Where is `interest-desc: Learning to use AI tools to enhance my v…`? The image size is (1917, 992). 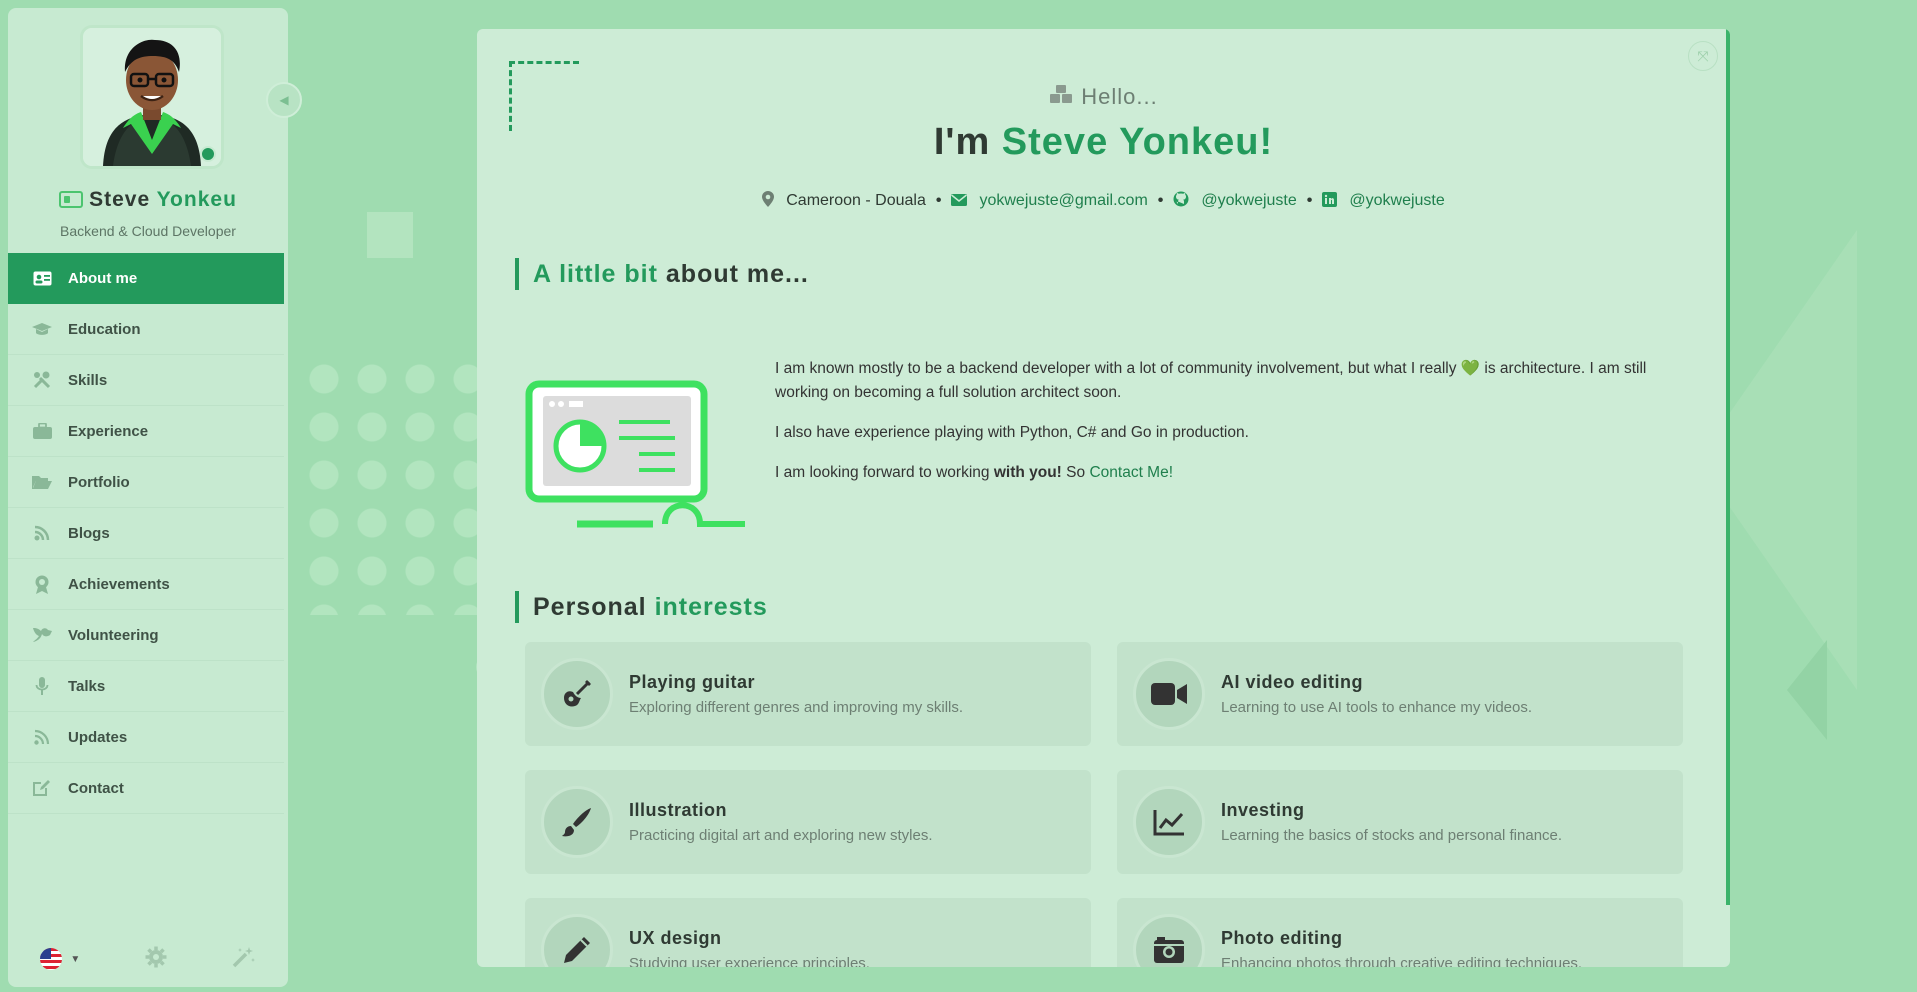
interest-desc: Learning to use AI tools to enhance my v… is located at coordinates (1377, 707).